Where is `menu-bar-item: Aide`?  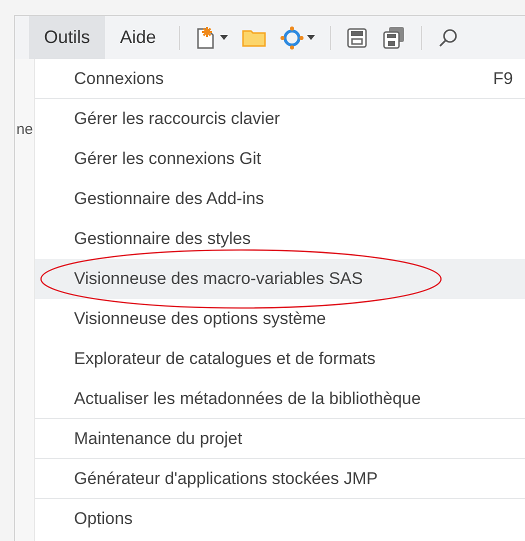 menu-bar-item: Aide is located at coordinates (138, 37).